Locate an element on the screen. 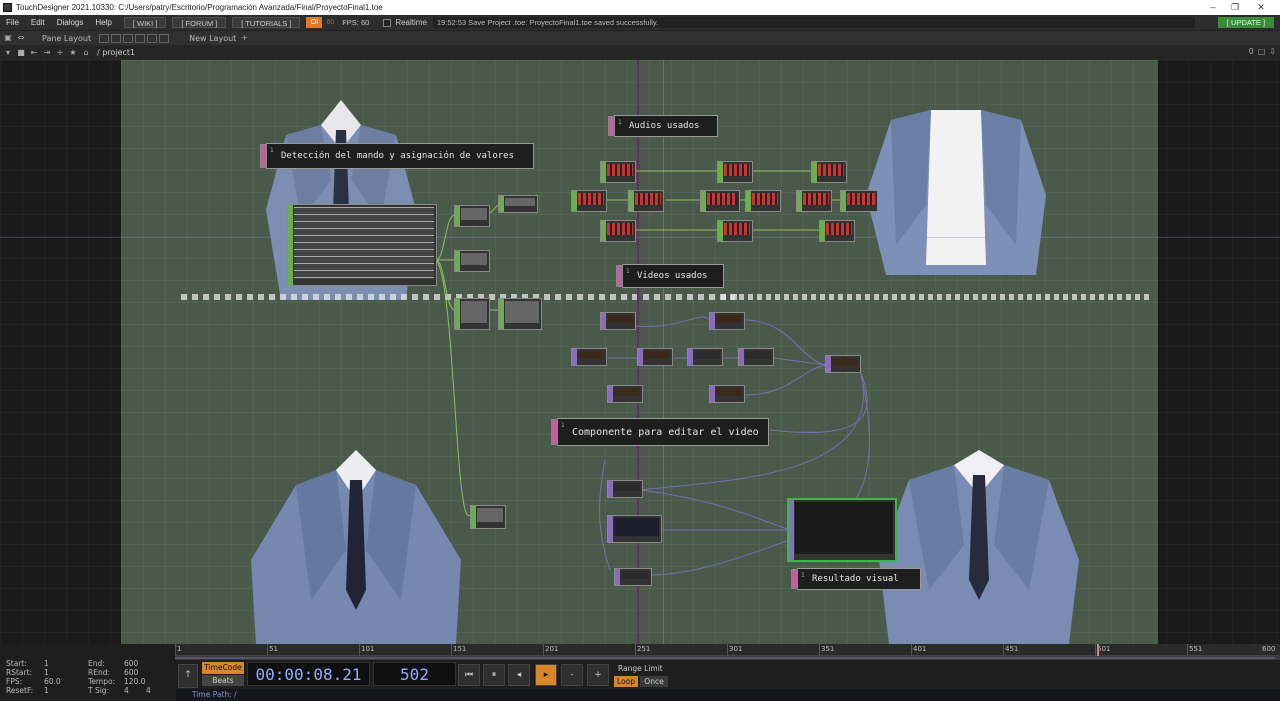  output-top-node is located at coordinates (842, 530).